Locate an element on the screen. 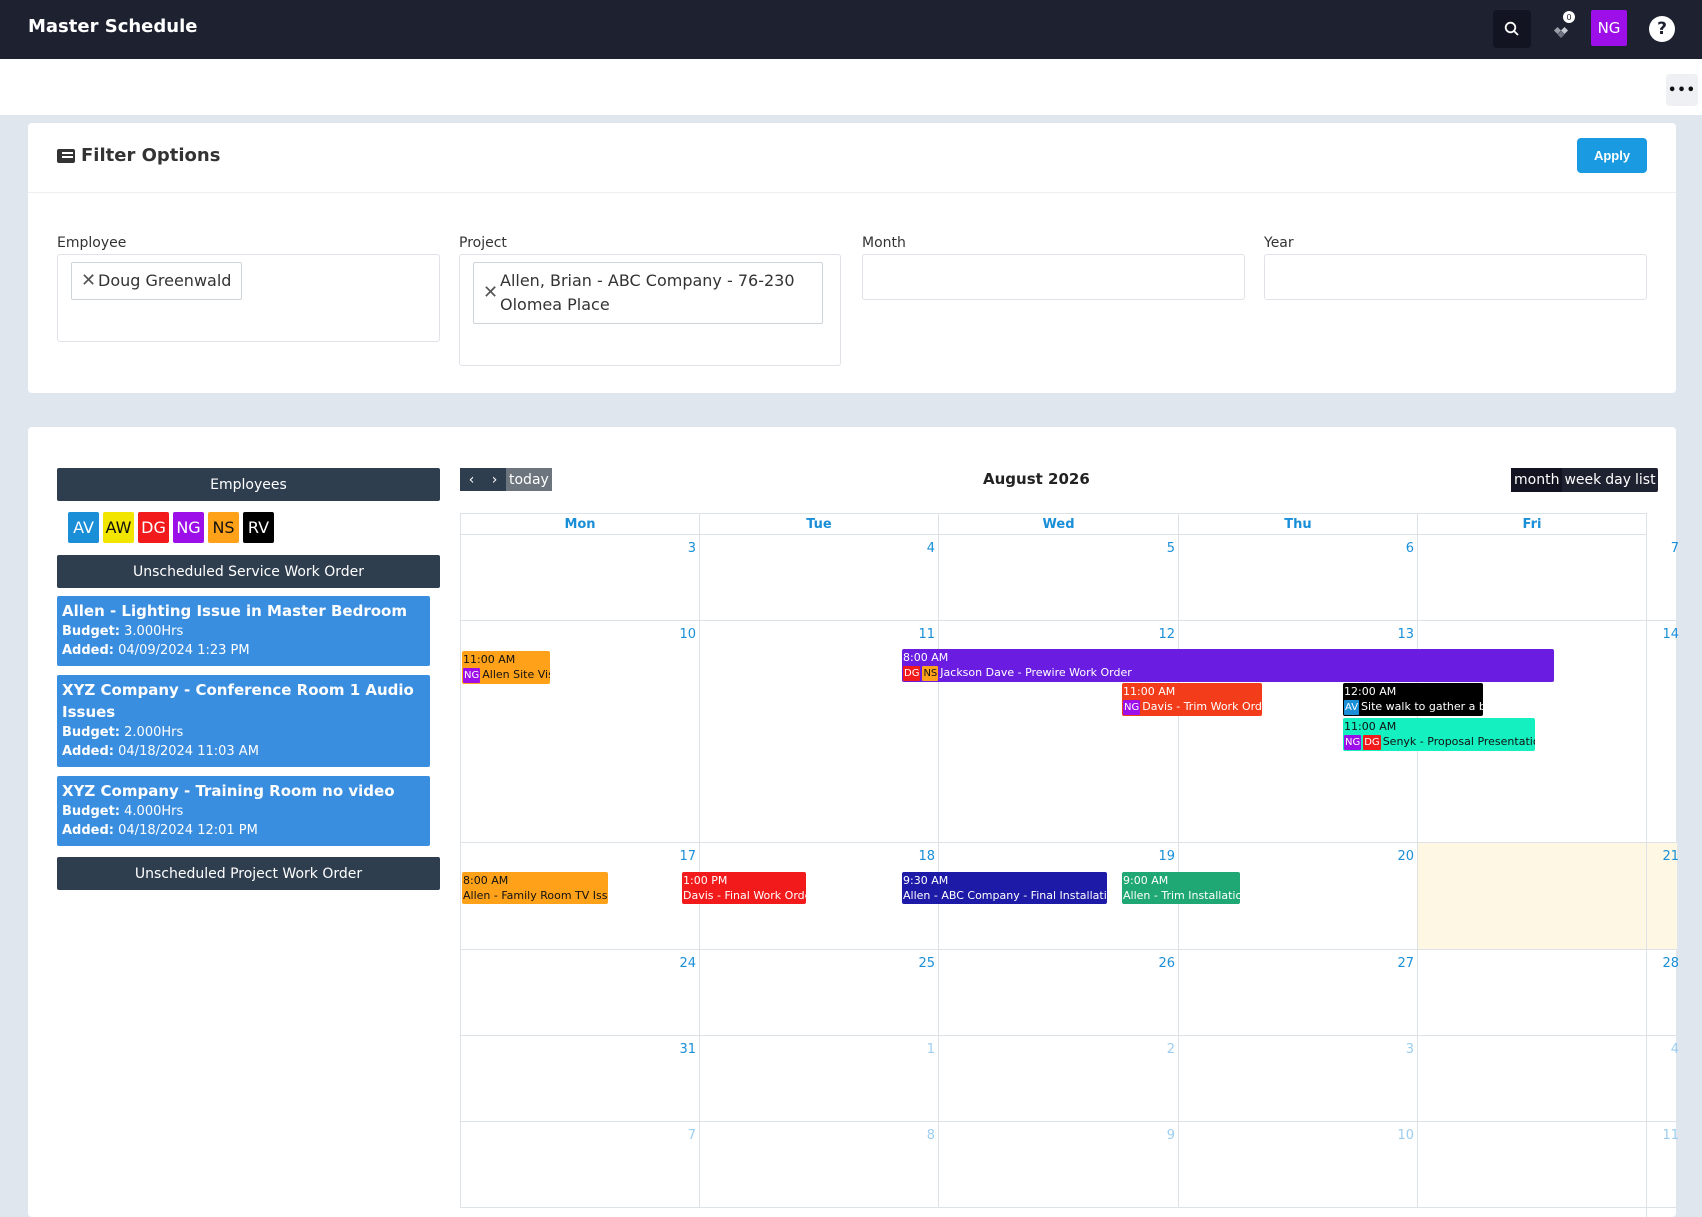 The image size is (1702, 1217). calendar-event: 8:00 AM Allen - Family Room TV Issue is located at coordinates (535, 888).